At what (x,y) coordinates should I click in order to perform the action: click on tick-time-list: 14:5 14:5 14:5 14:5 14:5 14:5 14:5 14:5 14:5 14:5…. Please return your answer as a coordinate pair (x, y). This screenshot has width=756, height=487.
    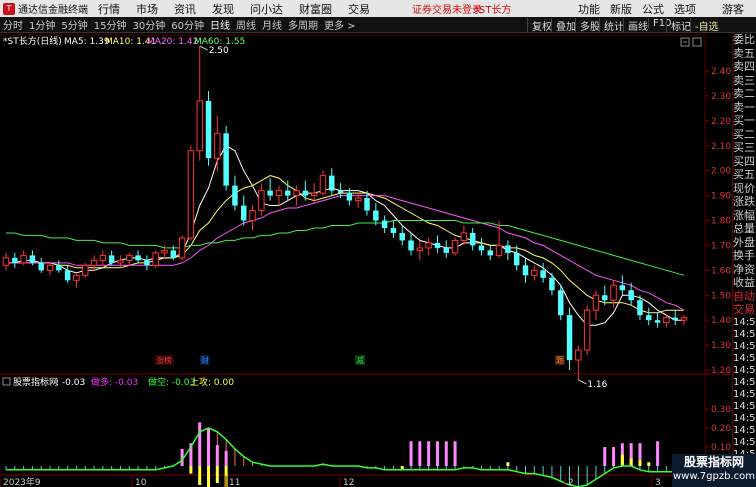
    Looking at the image, I should click on (744, 395).